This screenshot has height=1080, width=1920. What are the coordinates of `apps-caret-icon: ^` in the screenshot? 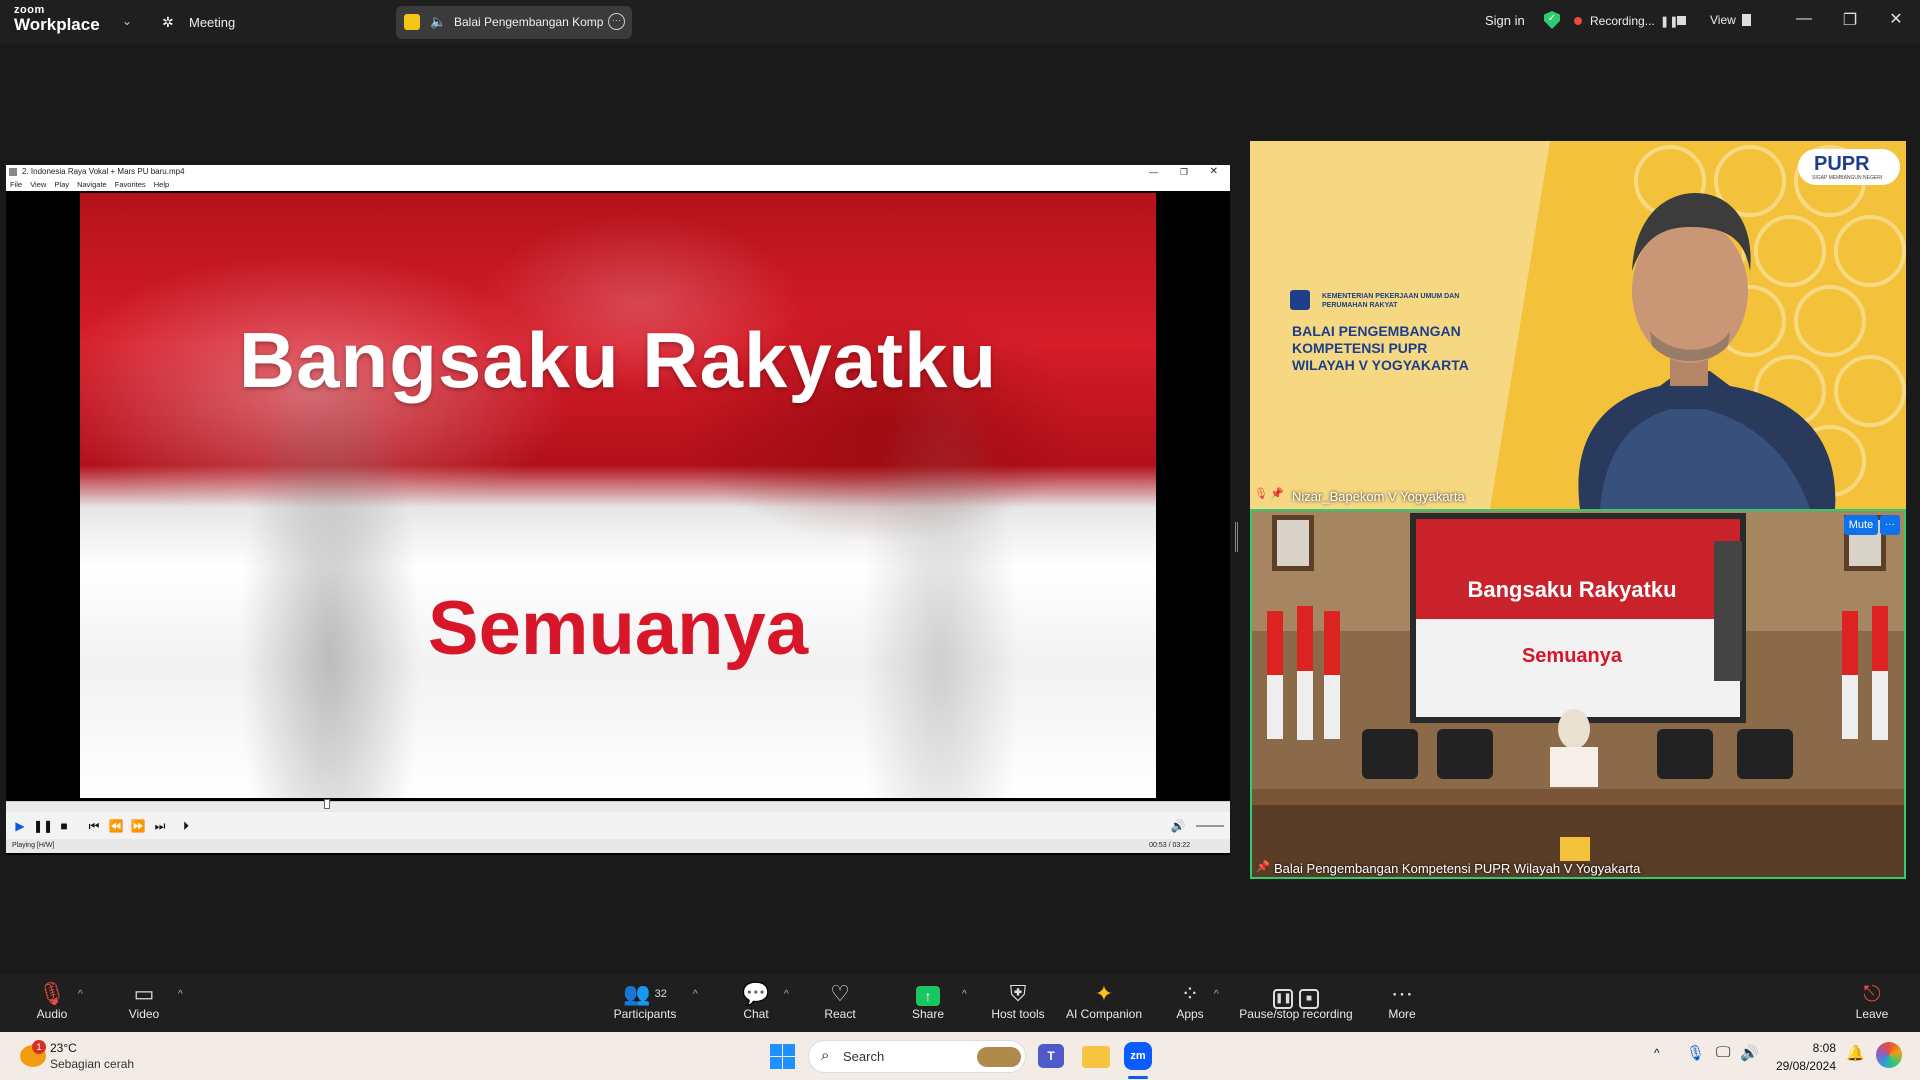 It's located at (1216, 994).